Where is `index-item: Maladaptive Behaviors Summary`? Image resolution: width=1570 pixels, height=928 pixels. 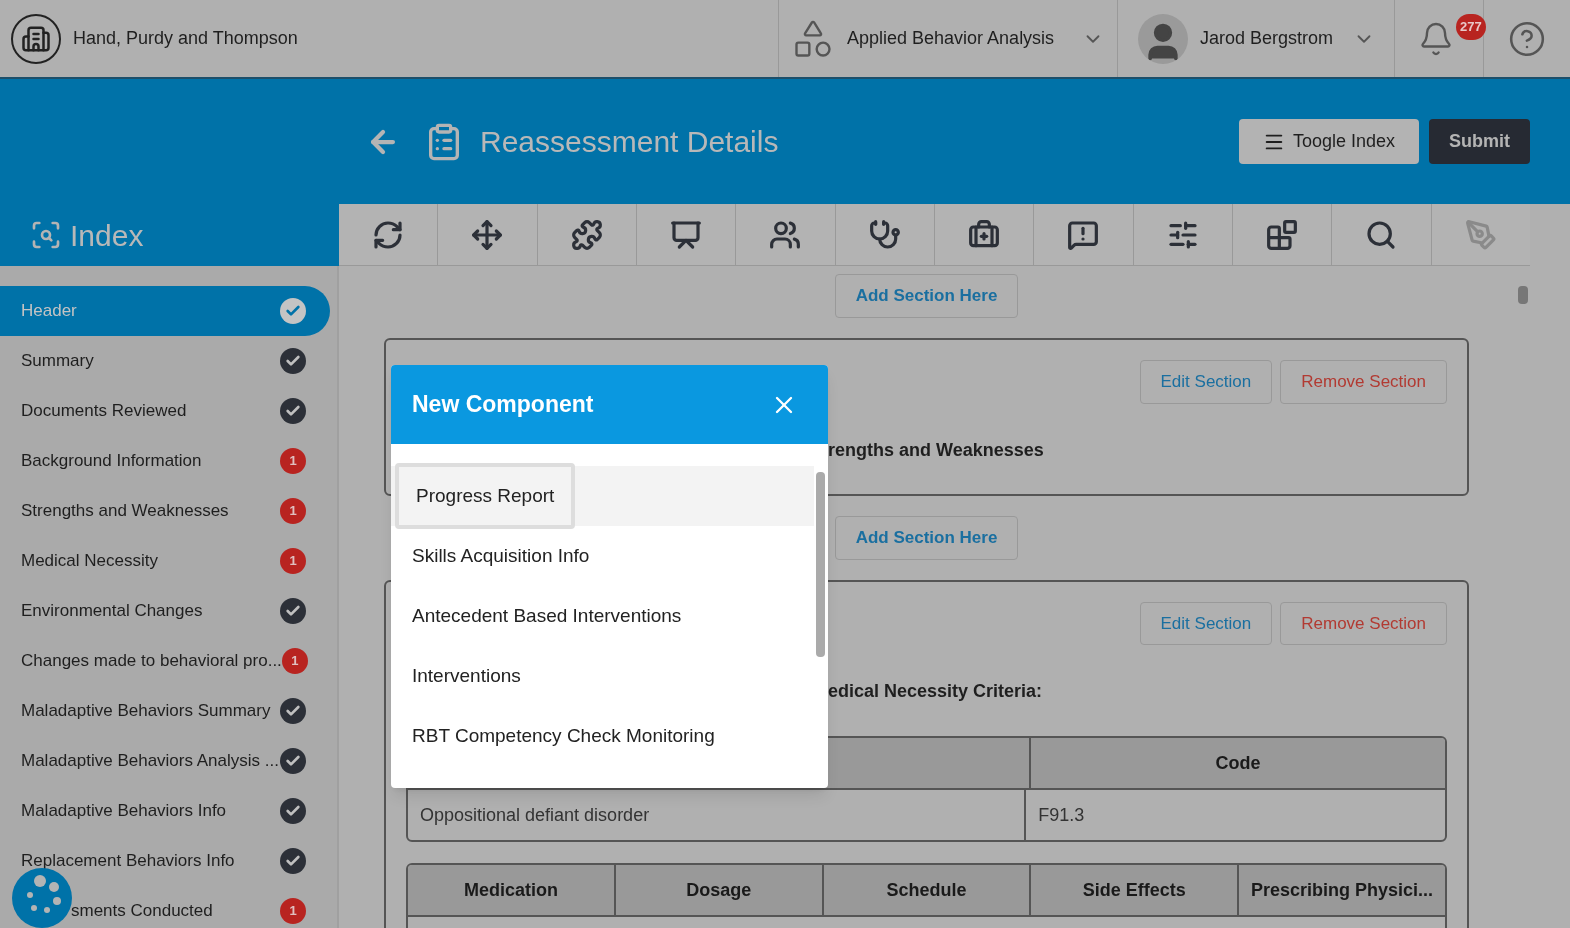
index-item: Maladaptive Behaviors Summary is located at coordinates (165, 711).